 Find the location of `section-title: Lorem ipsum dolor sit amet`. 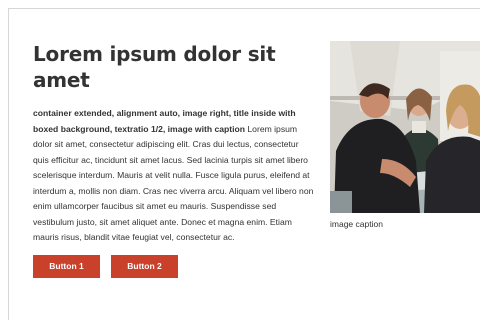

section-title: Lorem ipsum dolor sit amet is located at coordinates (154, 67).